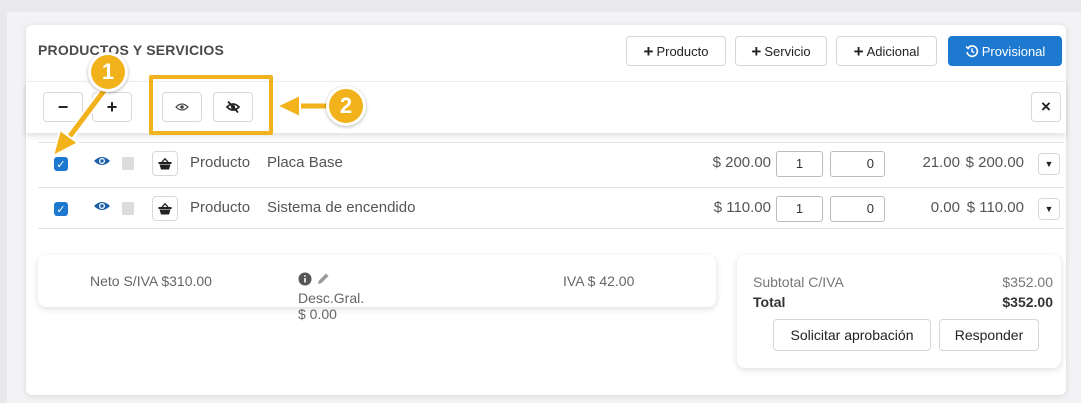 The width and height of the screenshot is (1081, 403). I want to click on annotation-arrows, so click(199, 120).